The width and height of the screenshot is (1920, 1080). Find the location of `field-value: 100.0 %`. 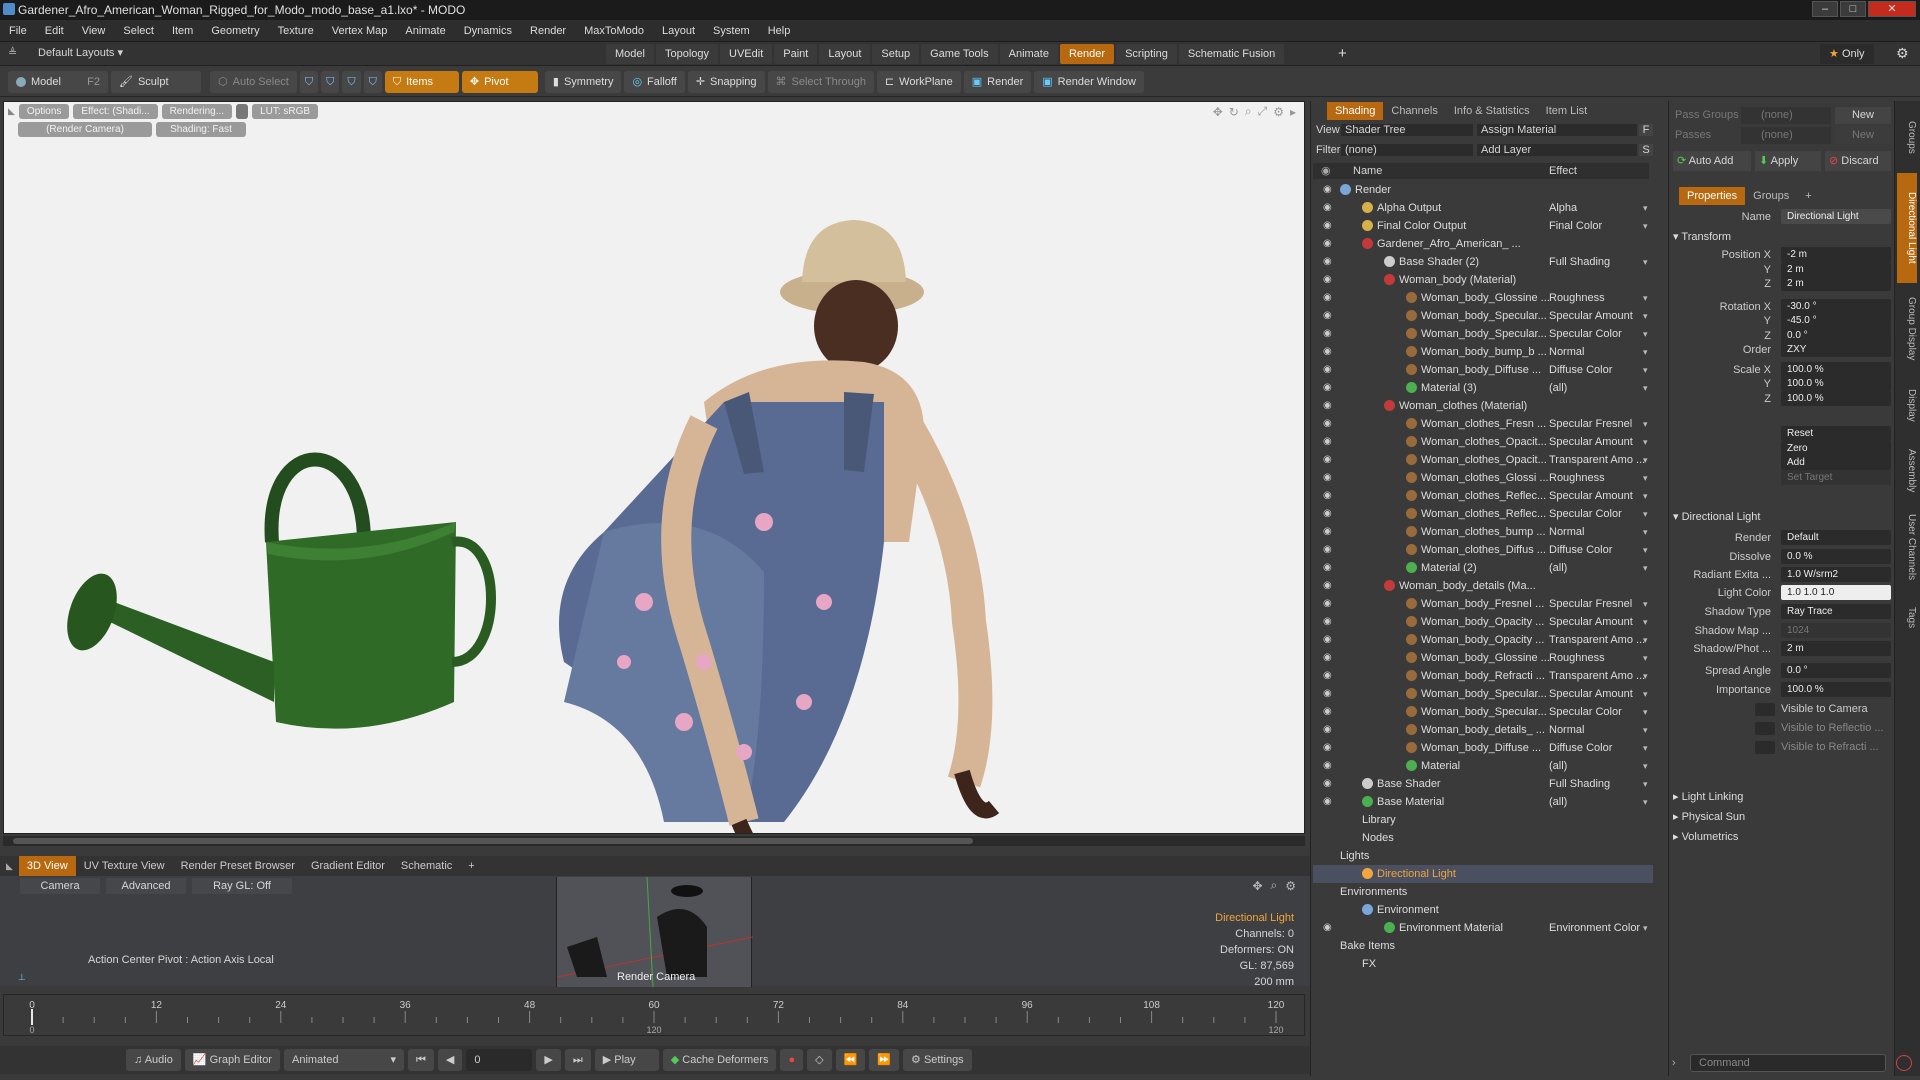

field-value: 100.0 % is located at coordinates (1836, 383).